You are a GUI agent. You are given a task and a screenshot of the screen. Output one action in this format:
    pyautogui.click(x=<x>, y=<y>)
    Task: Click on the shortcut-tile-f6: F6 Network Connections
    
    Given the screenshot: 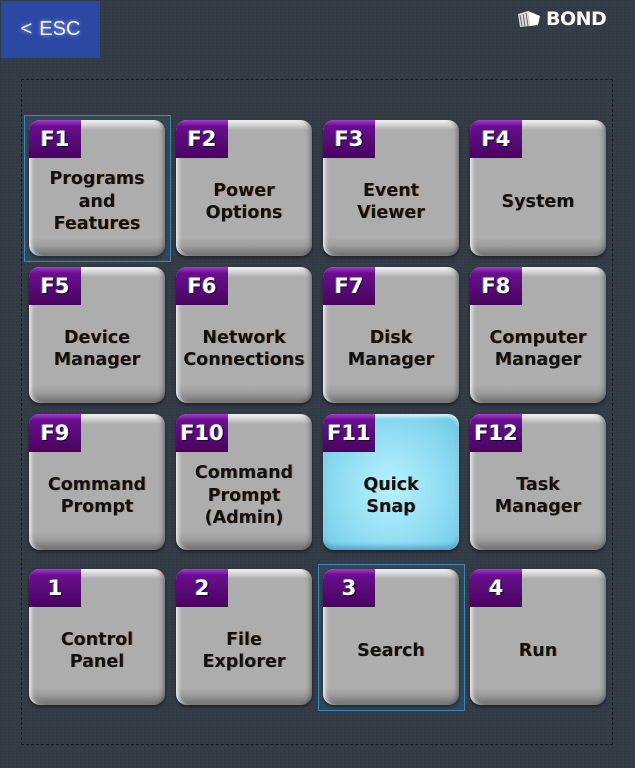 What is the action you would take?
    pyautogui.click(x=244, y=335)
    